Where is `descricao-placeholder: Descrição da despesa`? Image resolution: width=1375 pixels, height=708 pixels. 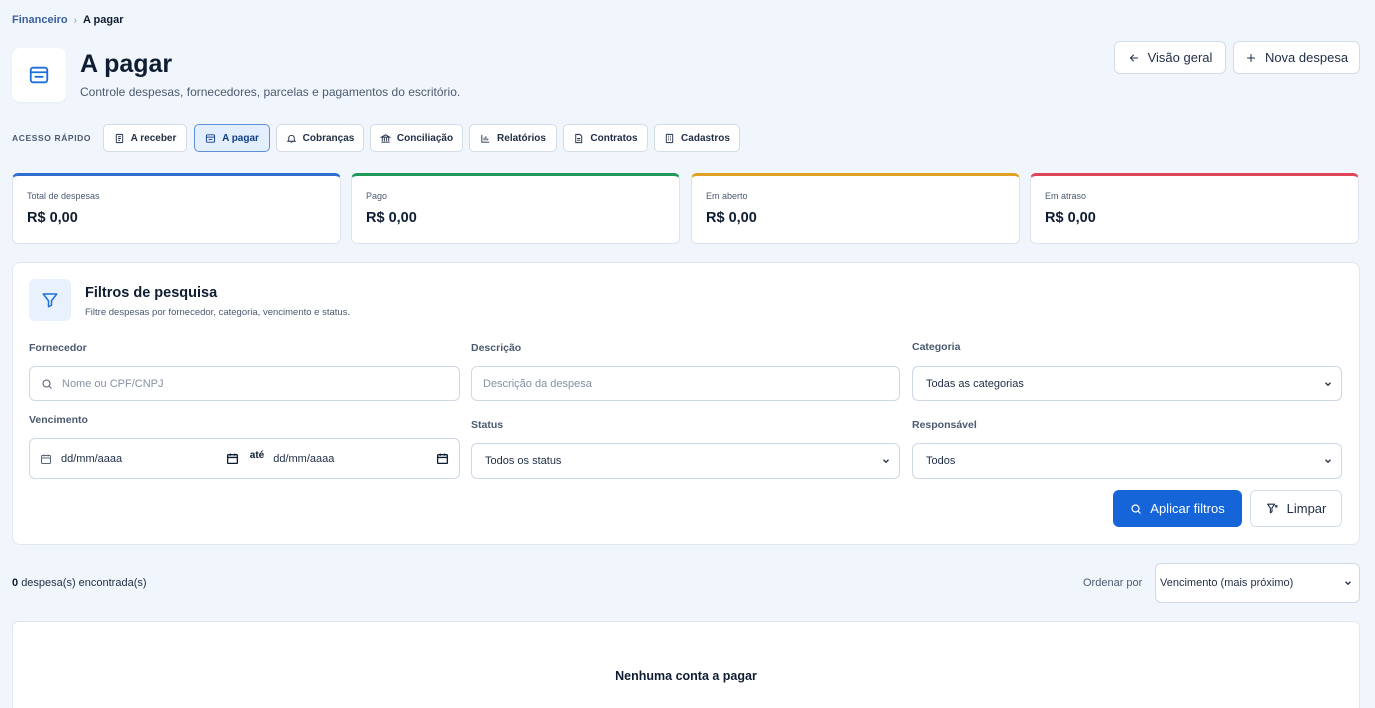
descricao-placeholder: Descrição da despesa is located at coordinates (537, 383).